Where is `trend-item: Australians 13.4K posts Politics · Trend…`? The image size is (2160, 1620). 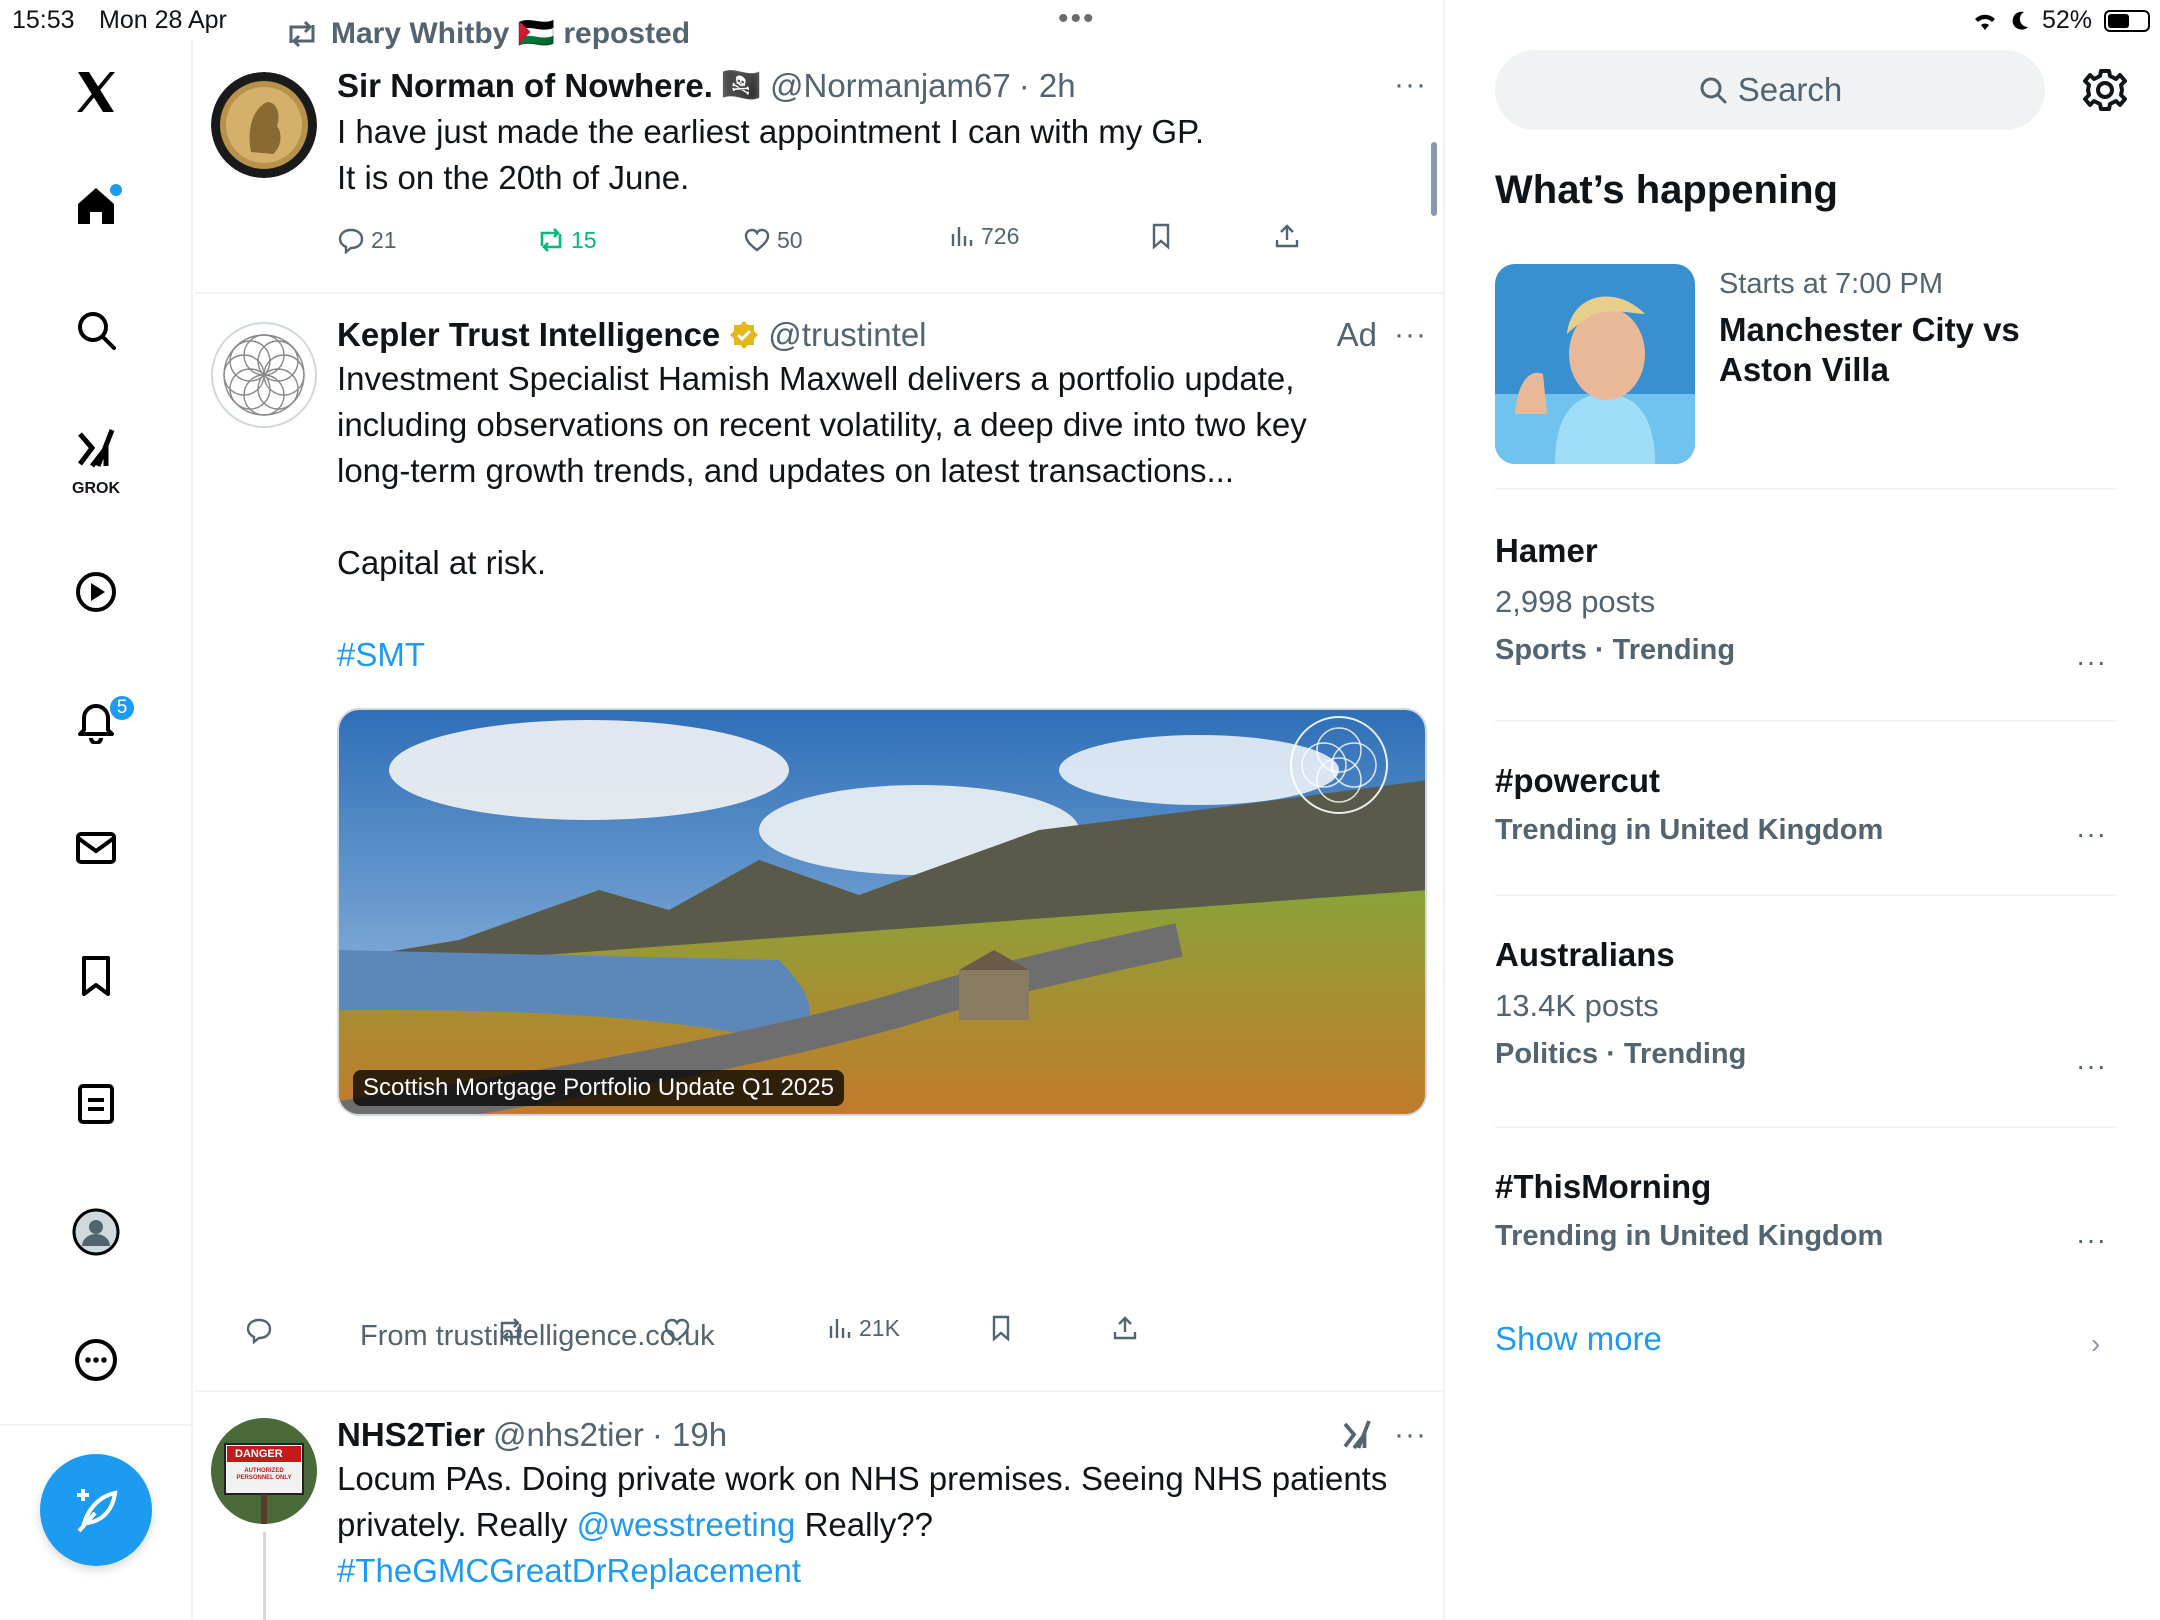
trend-item: Australians 13.4K posts Politics · Trend… is located at coordinates (1806, 1008).